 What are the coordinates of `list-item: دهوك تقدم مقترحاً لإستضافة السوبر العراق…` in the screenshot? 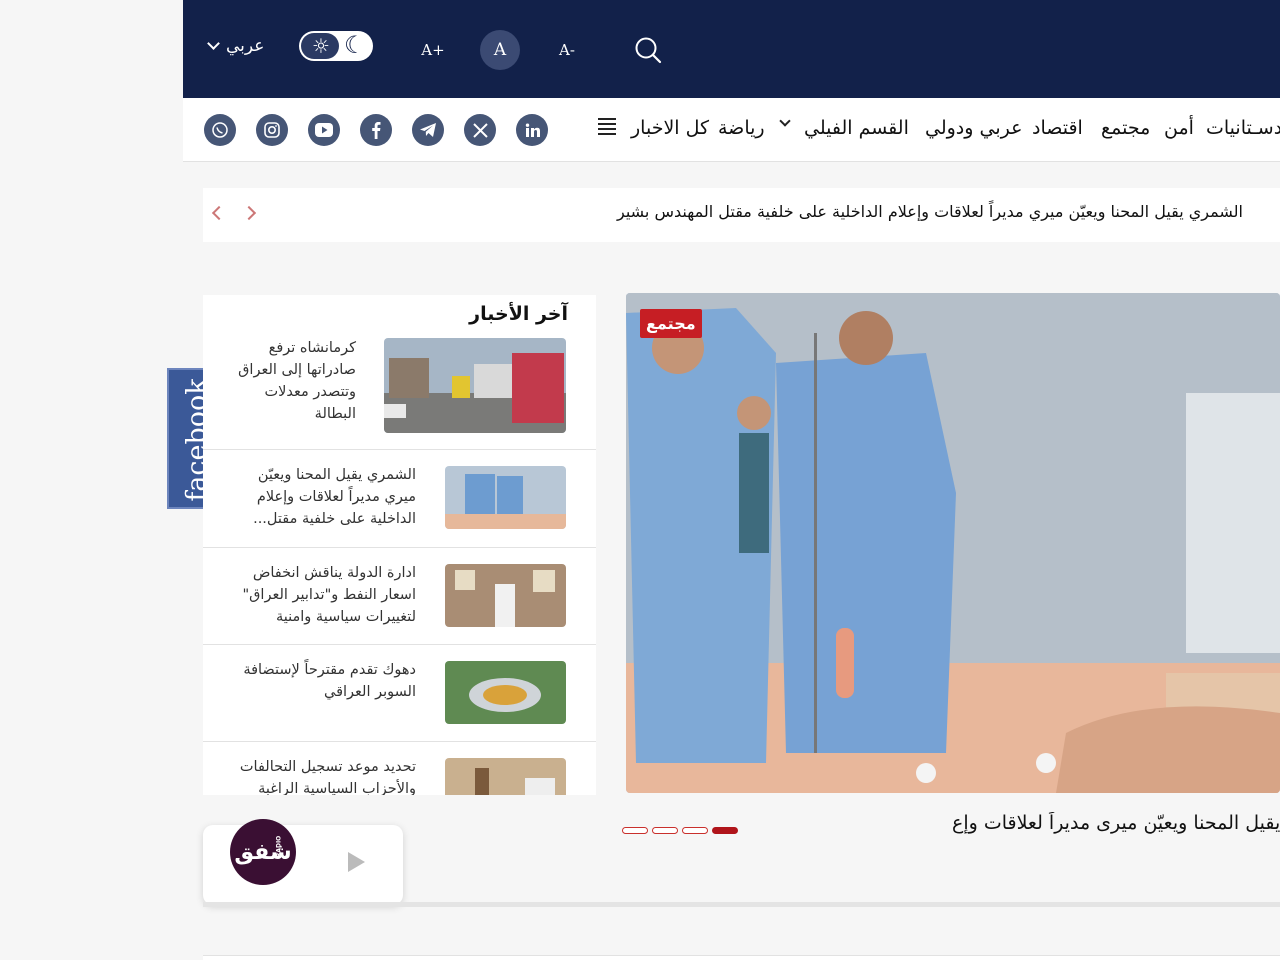 It's located at (399, 693).